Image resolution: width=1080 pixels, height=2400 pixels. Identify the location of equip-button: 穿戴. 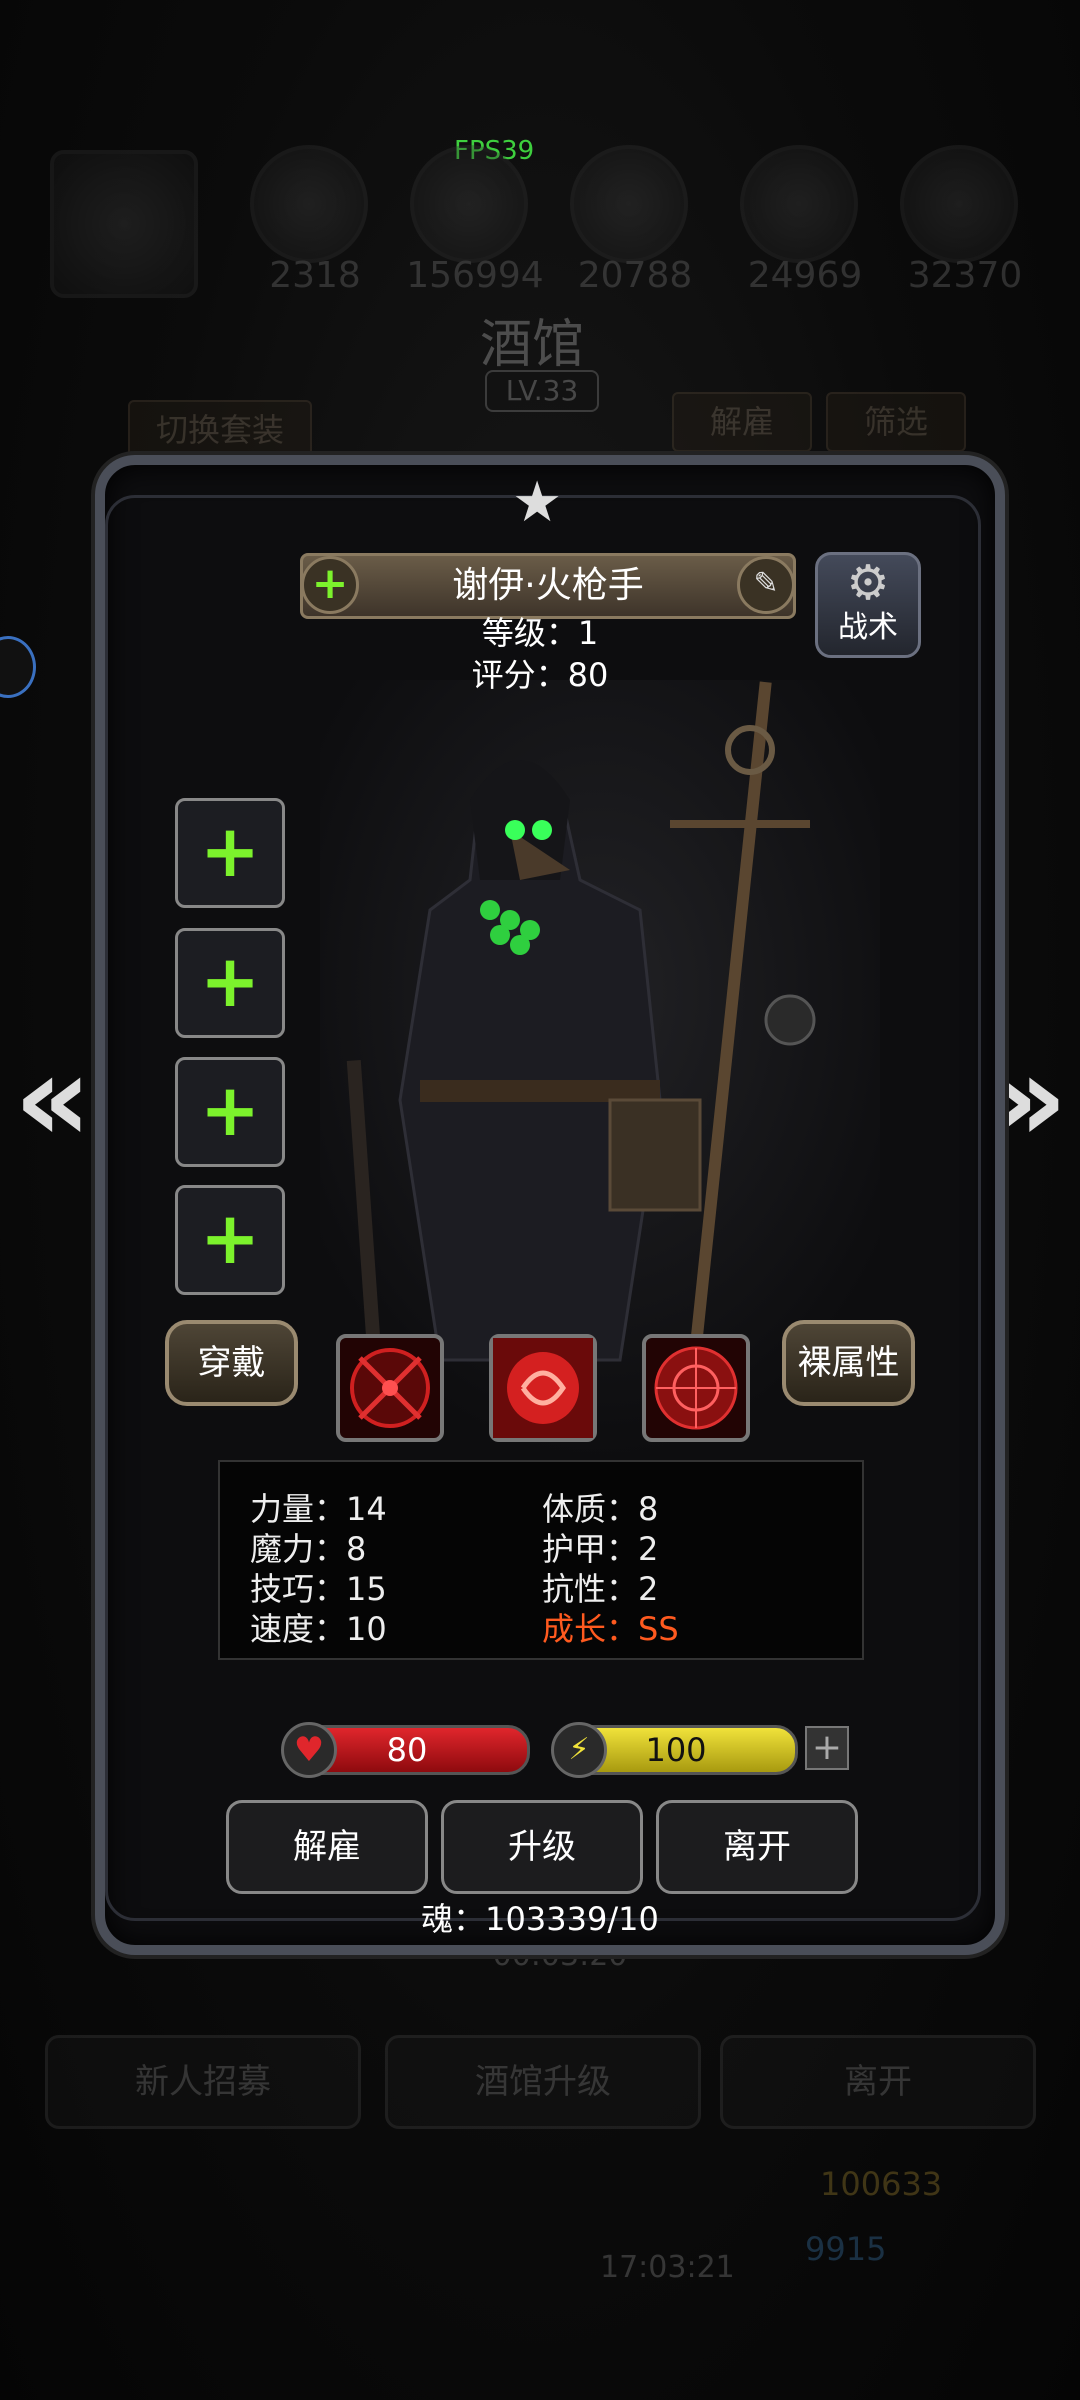
(231, 1363).